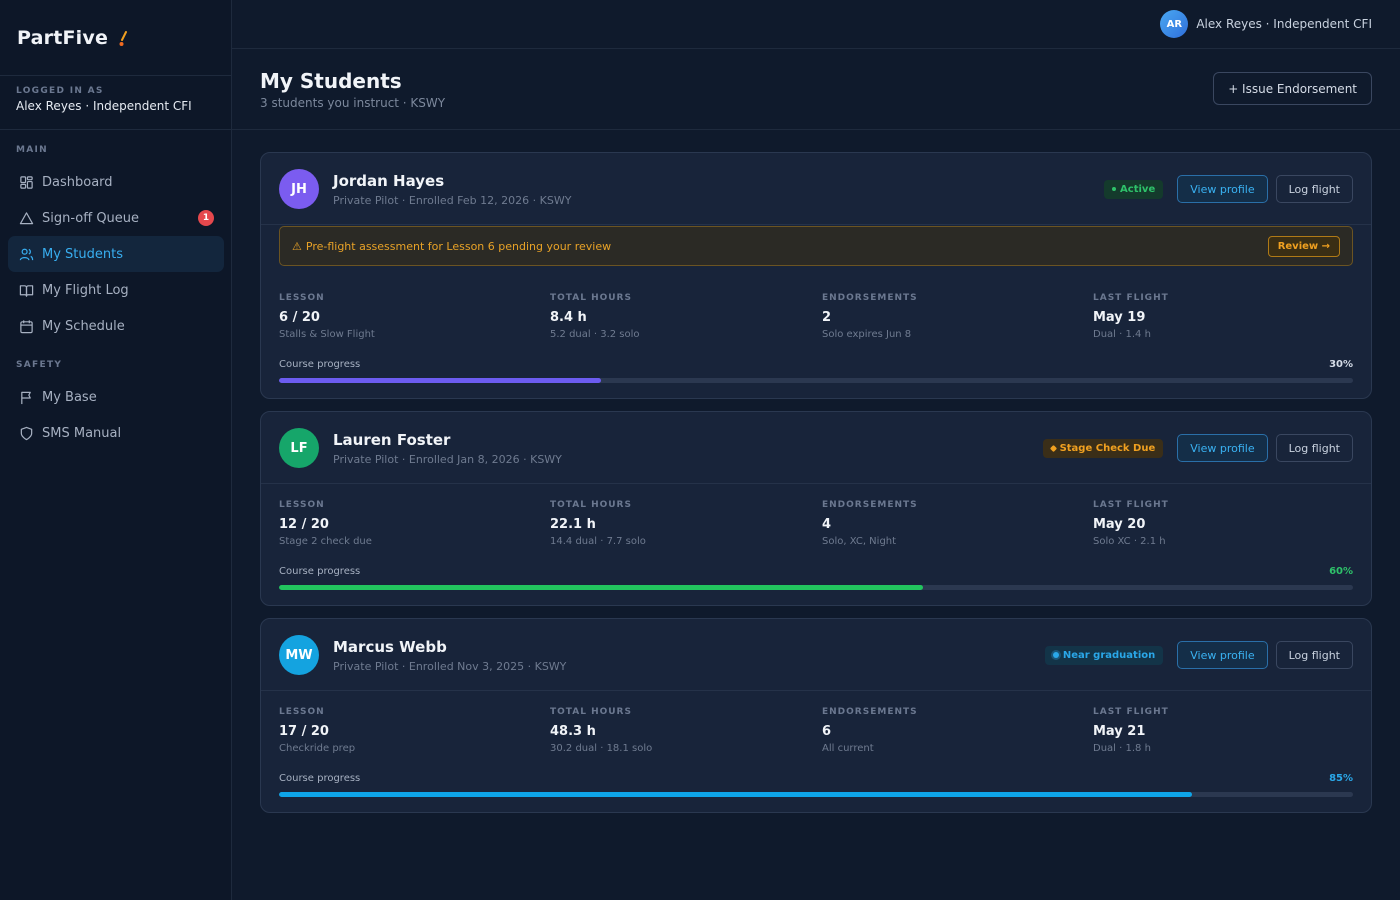  I want to click on stat-value: 17 / 20, so click(304, 731).